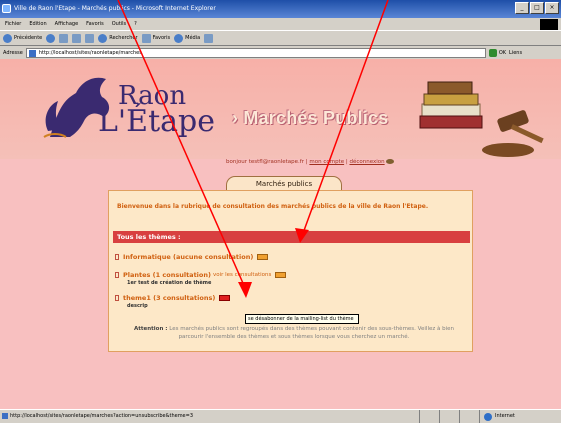 This screenshot has width=561, height=423. What do you see at coordinates (119, 24) in the screenshot?
I see `menu-outils: Outils` at bounding box center [119, 24].